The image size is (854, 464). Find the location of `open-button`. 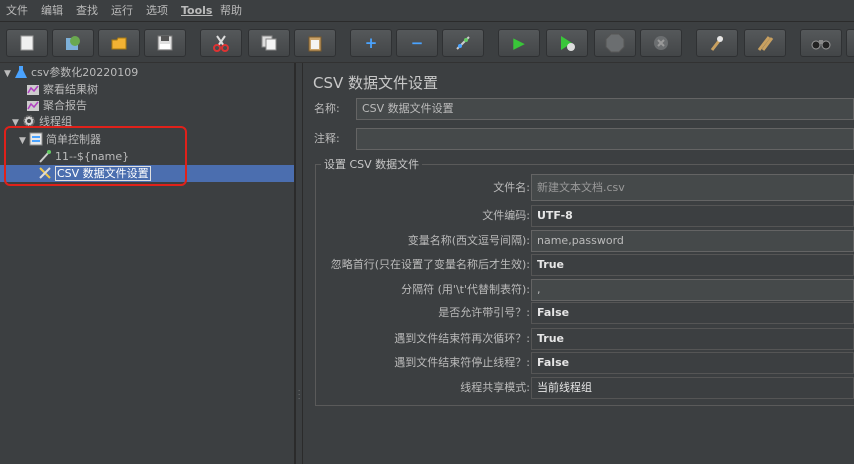

open-button is located at coordinates (119, 43).